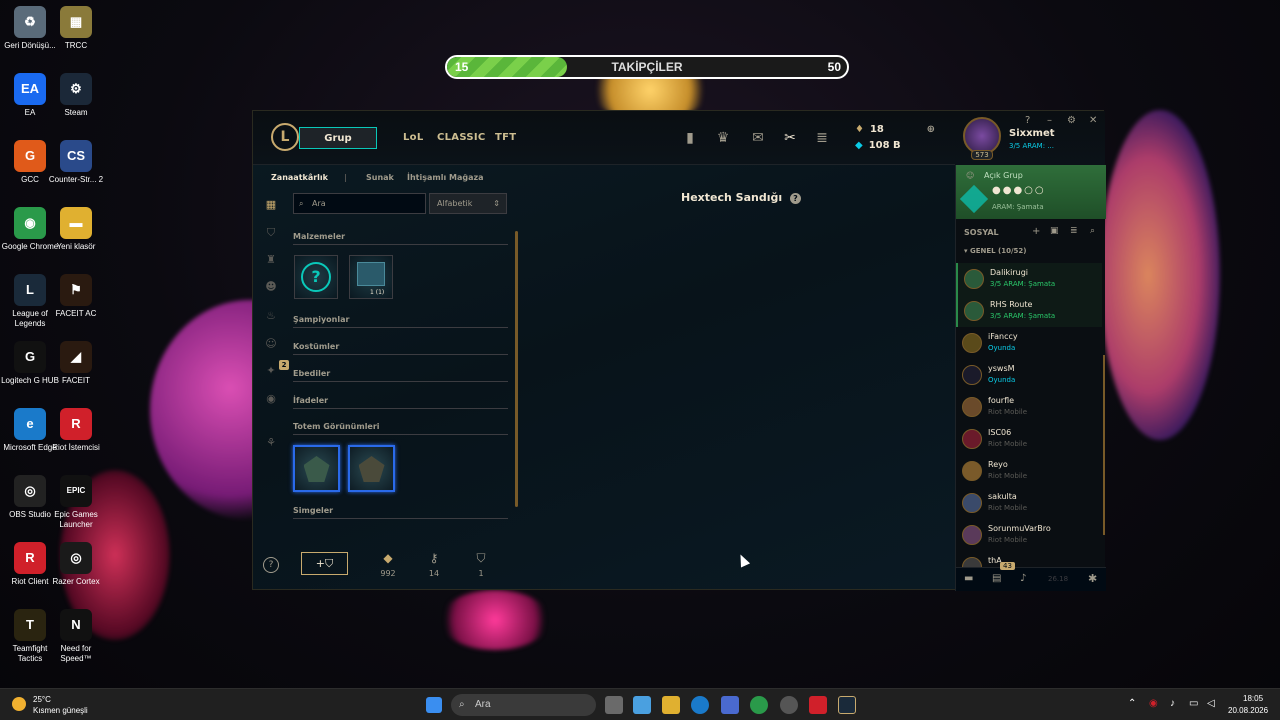 The image size is (1280, 720). I want to click on desktop-icon: ◎ Razer Cortex, so click(76, 564).